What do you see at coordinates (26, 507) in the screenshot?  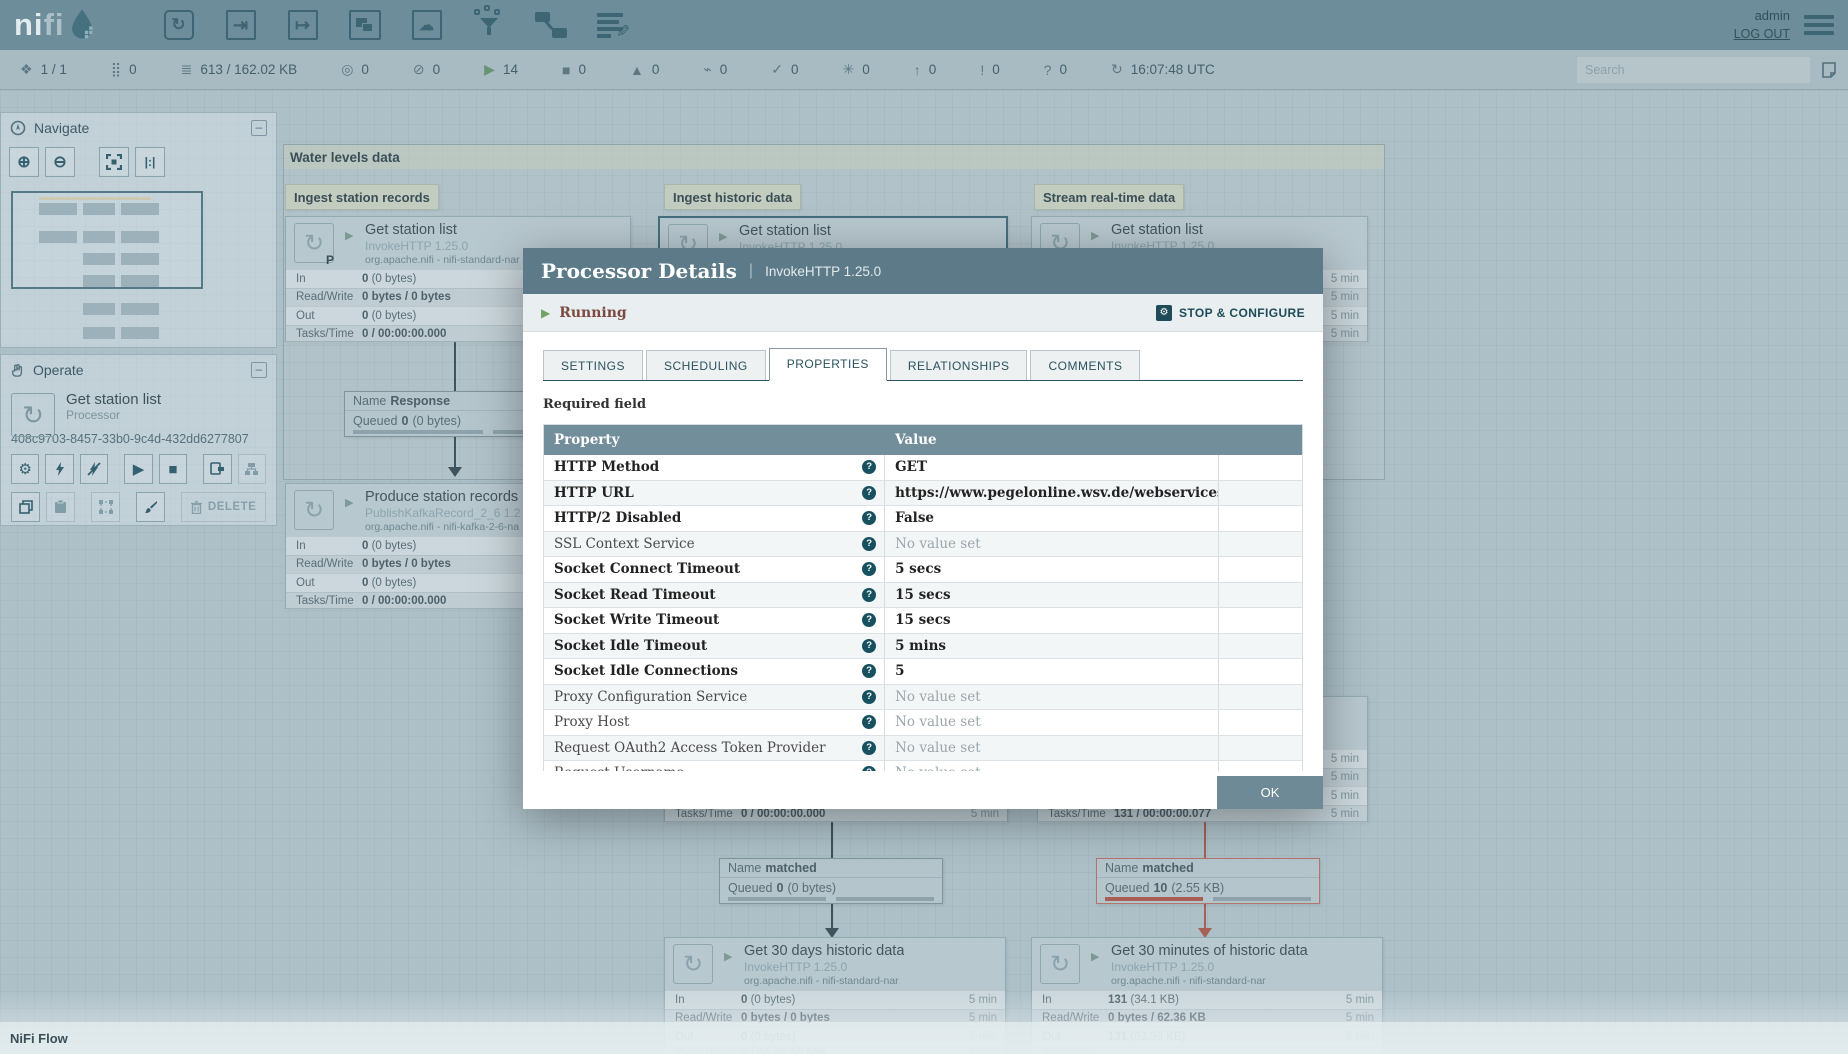 I see `copy-button` at bounding box center [26, 507].